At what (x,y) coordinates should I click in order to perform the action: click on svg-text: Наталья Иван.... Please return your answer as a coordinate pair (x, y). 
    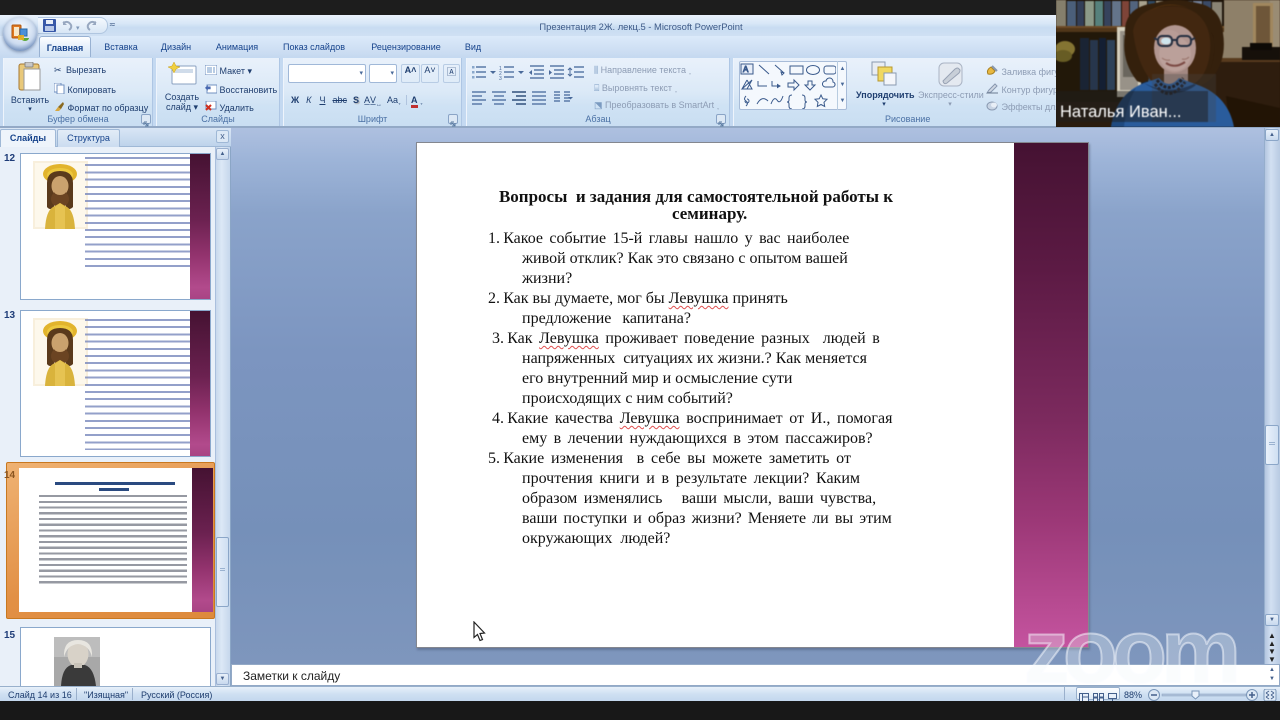
    Looking at the image, I should click on (1121, 112).